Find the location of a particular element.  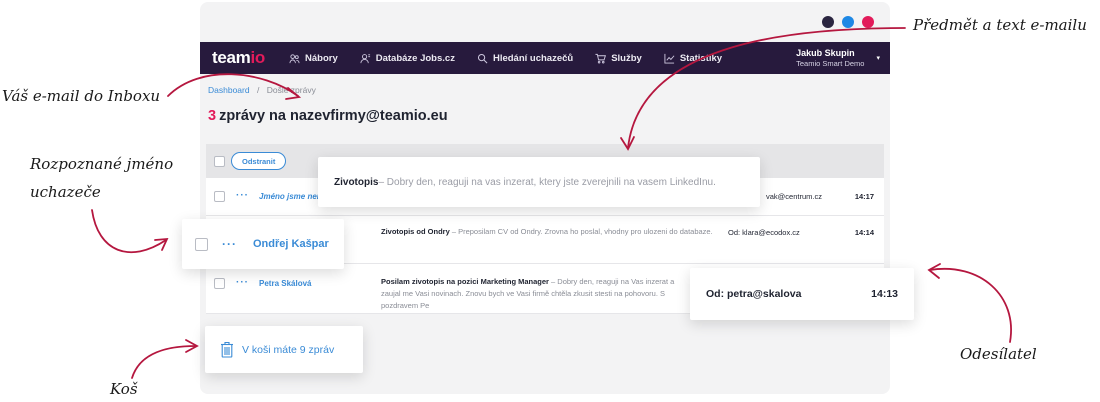

arrow-to-subject-head is located at coordinates (627, 143).